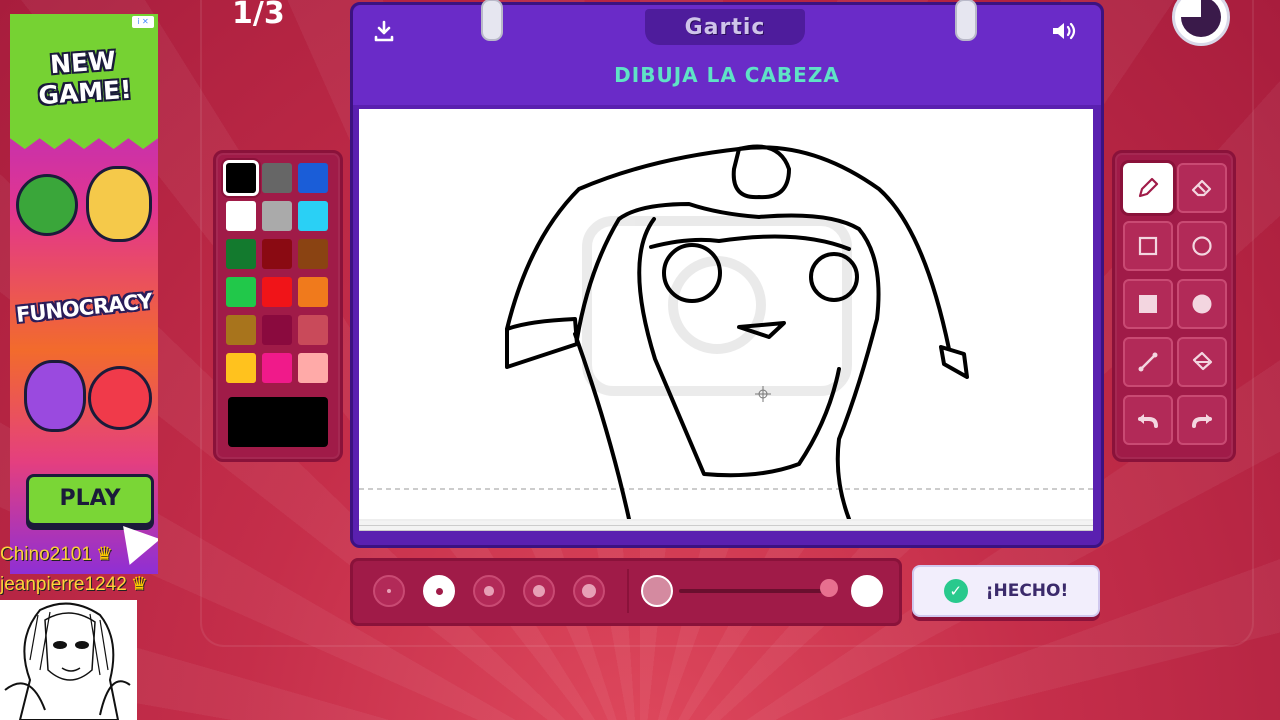 The height and width of the screenshot is (720, 1280). I want to click on tool-redo-button, so click(1202, 420).